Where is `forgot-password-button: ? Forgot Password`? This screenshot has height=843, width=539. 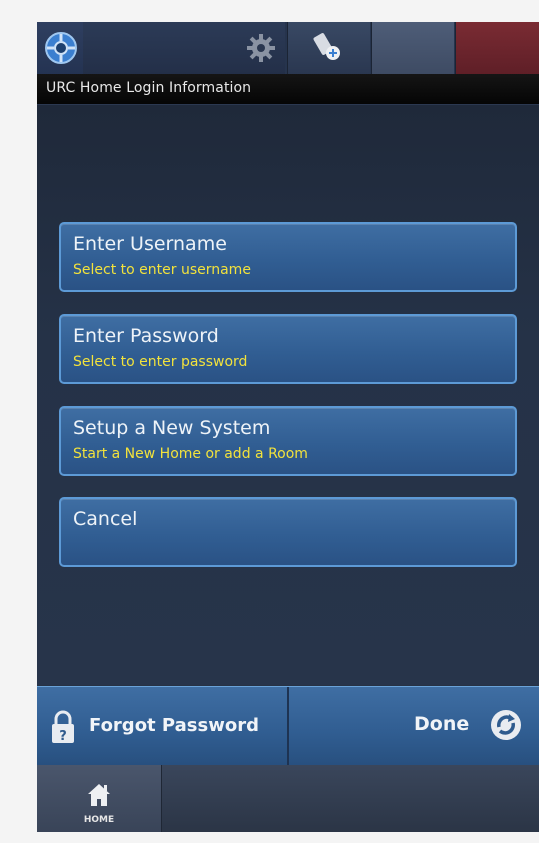
forgot-password-button: ? Forgot Password is located at coordinates (162, 726).